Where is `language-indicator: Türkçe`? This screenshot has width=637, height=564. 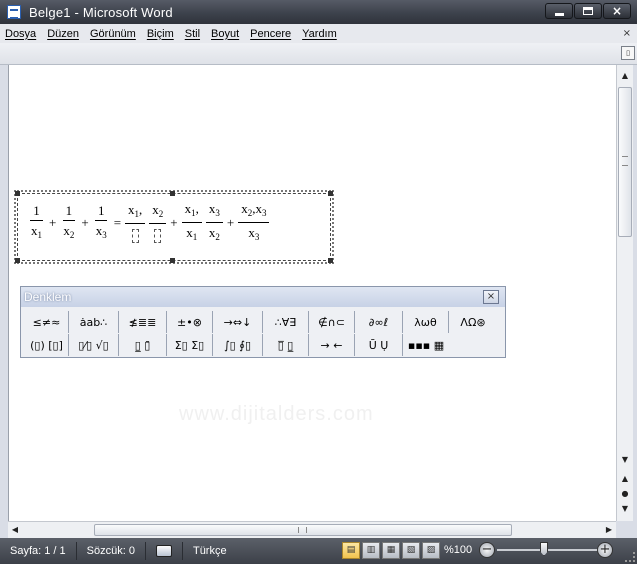 language-indicator: Türkçe is located at coordinates (210, 551).